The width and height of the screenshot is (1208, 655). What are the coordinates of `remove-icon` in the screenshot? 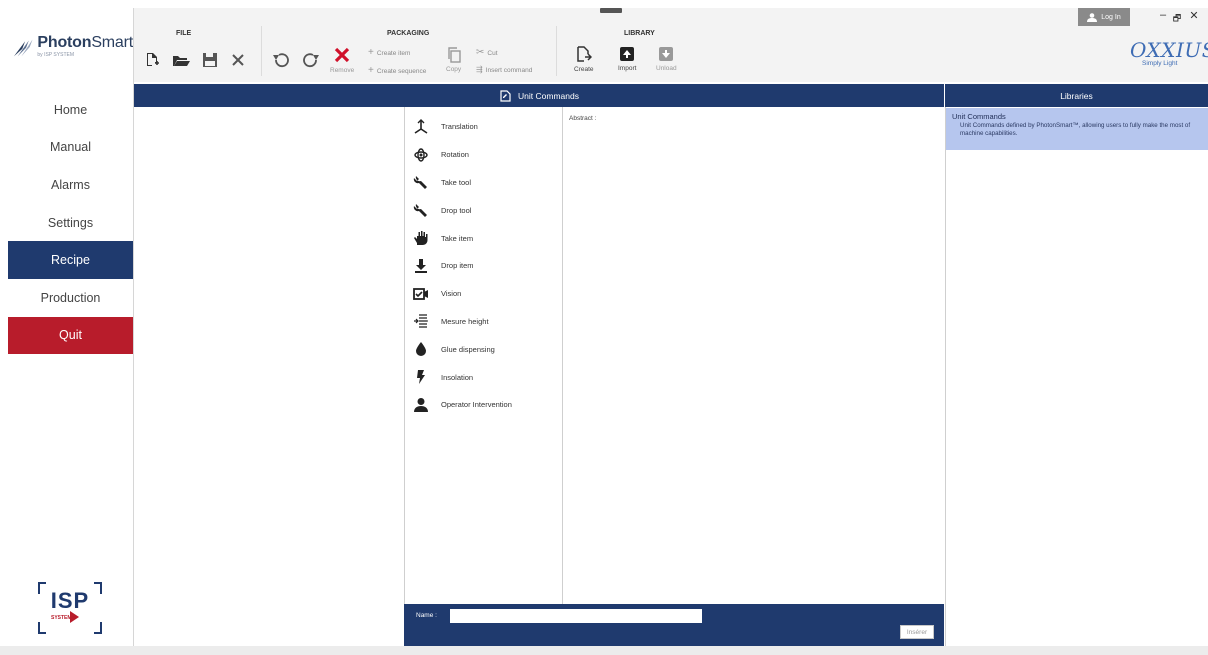 It's located at (342, 55).